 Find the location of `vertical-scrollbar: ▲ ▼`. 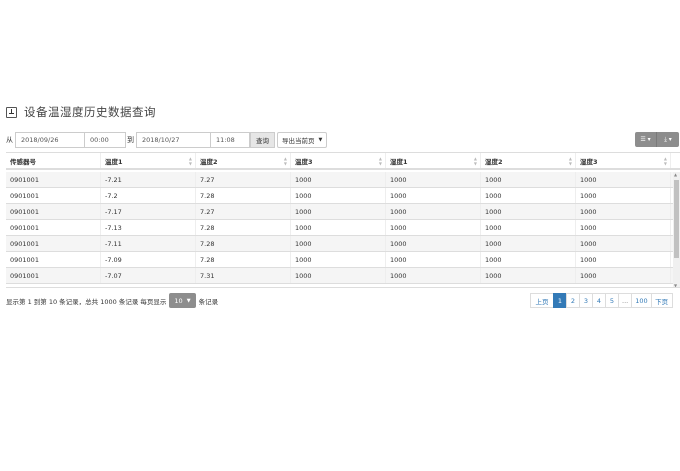

vertical-scrollbar: ▲ ▼ is located at coordinates (676, 229).